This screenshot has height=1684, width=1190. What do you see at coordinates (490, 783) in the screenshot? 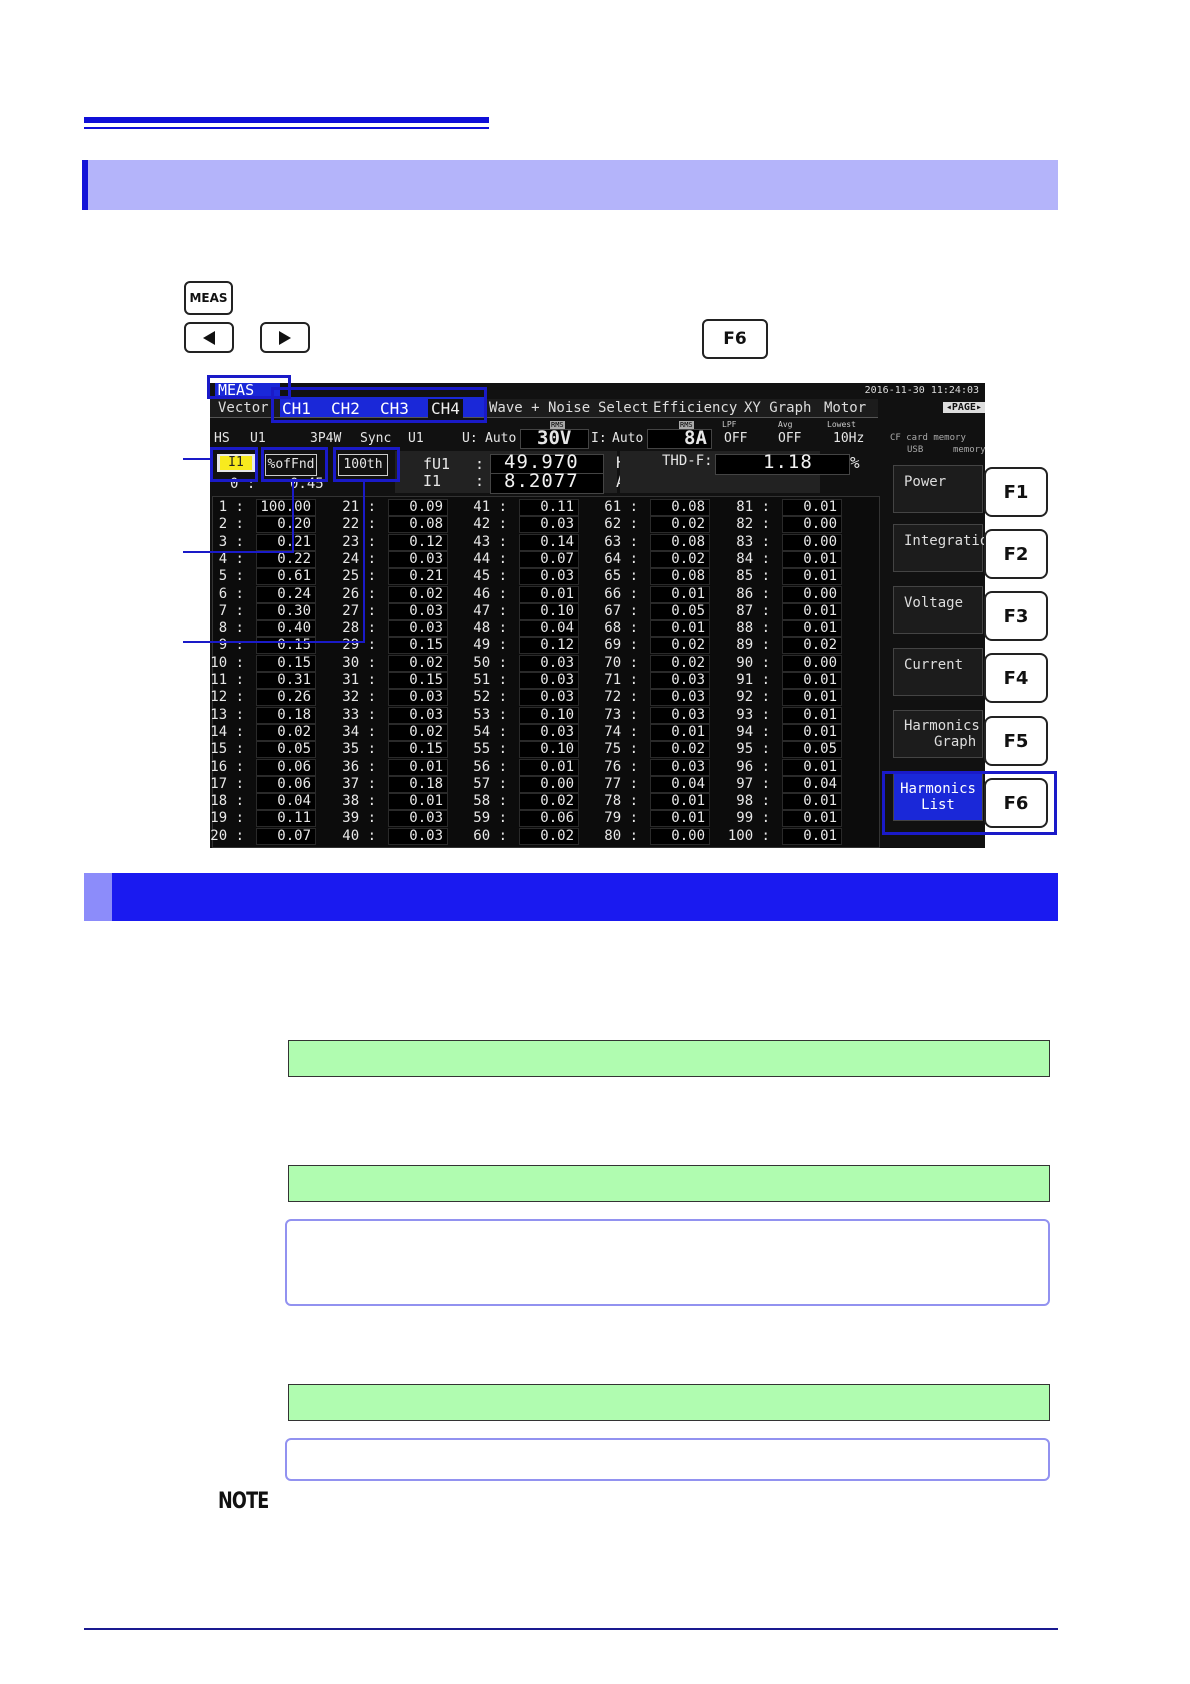
I see `harmonic-order: 57 :` at bounding box center [490, 783].